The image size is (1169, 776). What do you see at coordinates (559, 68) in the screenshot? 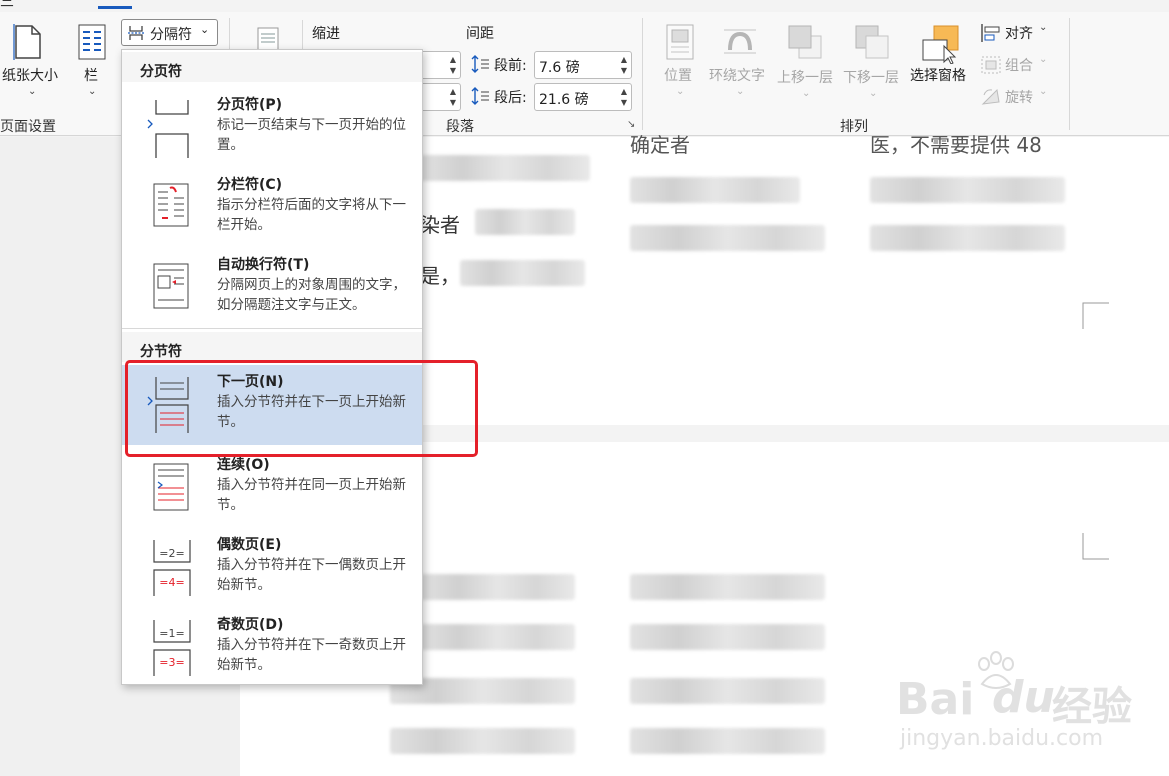
I see `space-before-value: 7.6 磅` at bounding box center [559, 68].